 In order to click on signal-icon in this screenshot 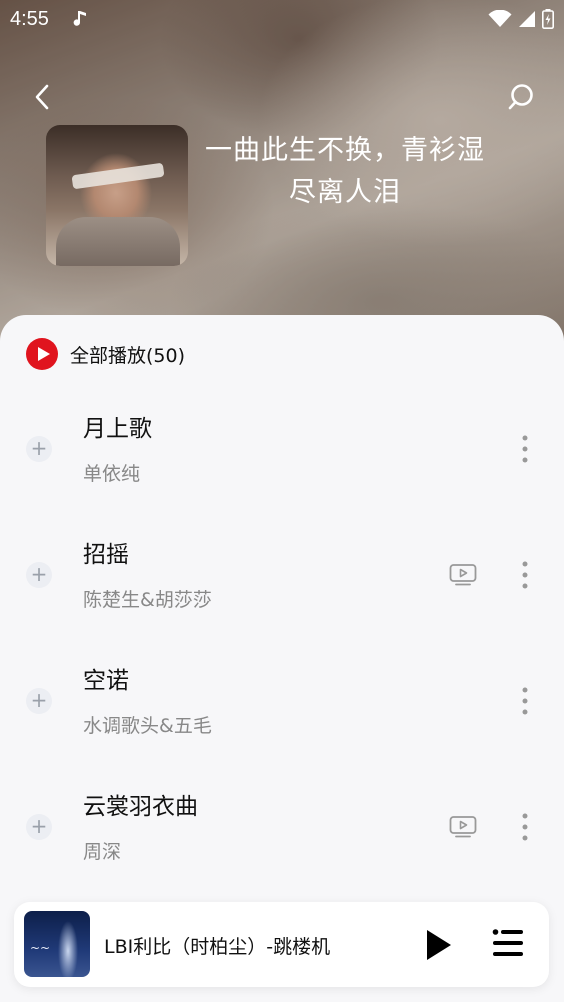, I will do `click(527, 19)`.